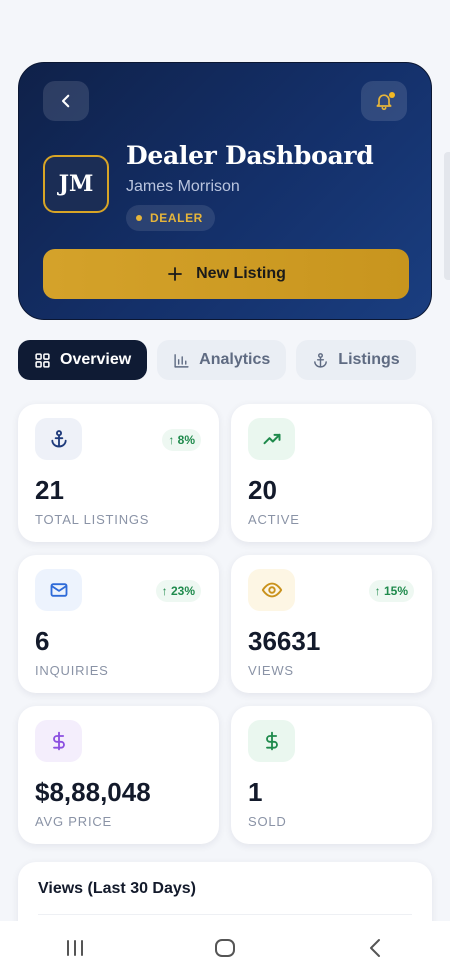 Image resolution: width=450 pixels, height=975 pixels. Describe the element at coordinates (274, 519) in the screenshot. I see `stat-label: ACTIVE` at that location.